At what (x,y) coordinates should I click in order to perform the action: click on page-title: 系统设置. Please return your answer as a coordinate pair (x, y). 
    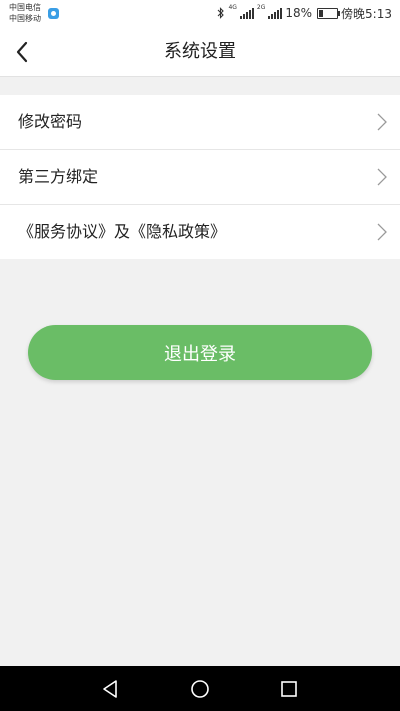
    Looking at the image, I should click on (200, 51).